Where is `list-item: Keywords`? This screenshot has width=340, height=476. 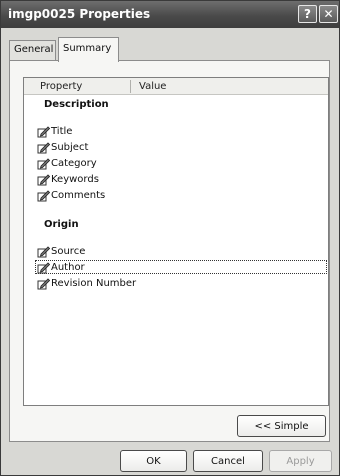
list-item: Keywords is located at coordinates (68, 179).